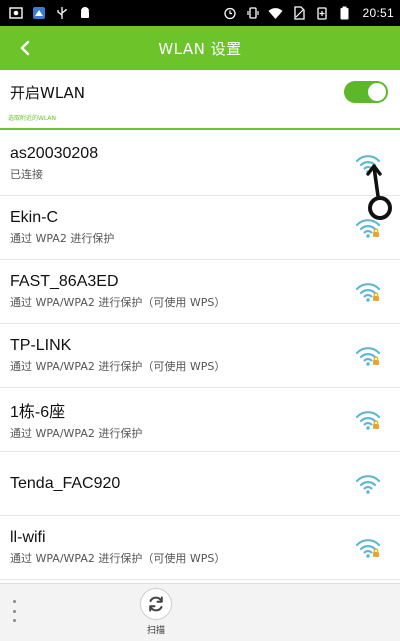 The height and width of the screenshot is (641, 400). Describe the element at coordinates (84, 13) in the screenshot. I see `android-icon` at that location.